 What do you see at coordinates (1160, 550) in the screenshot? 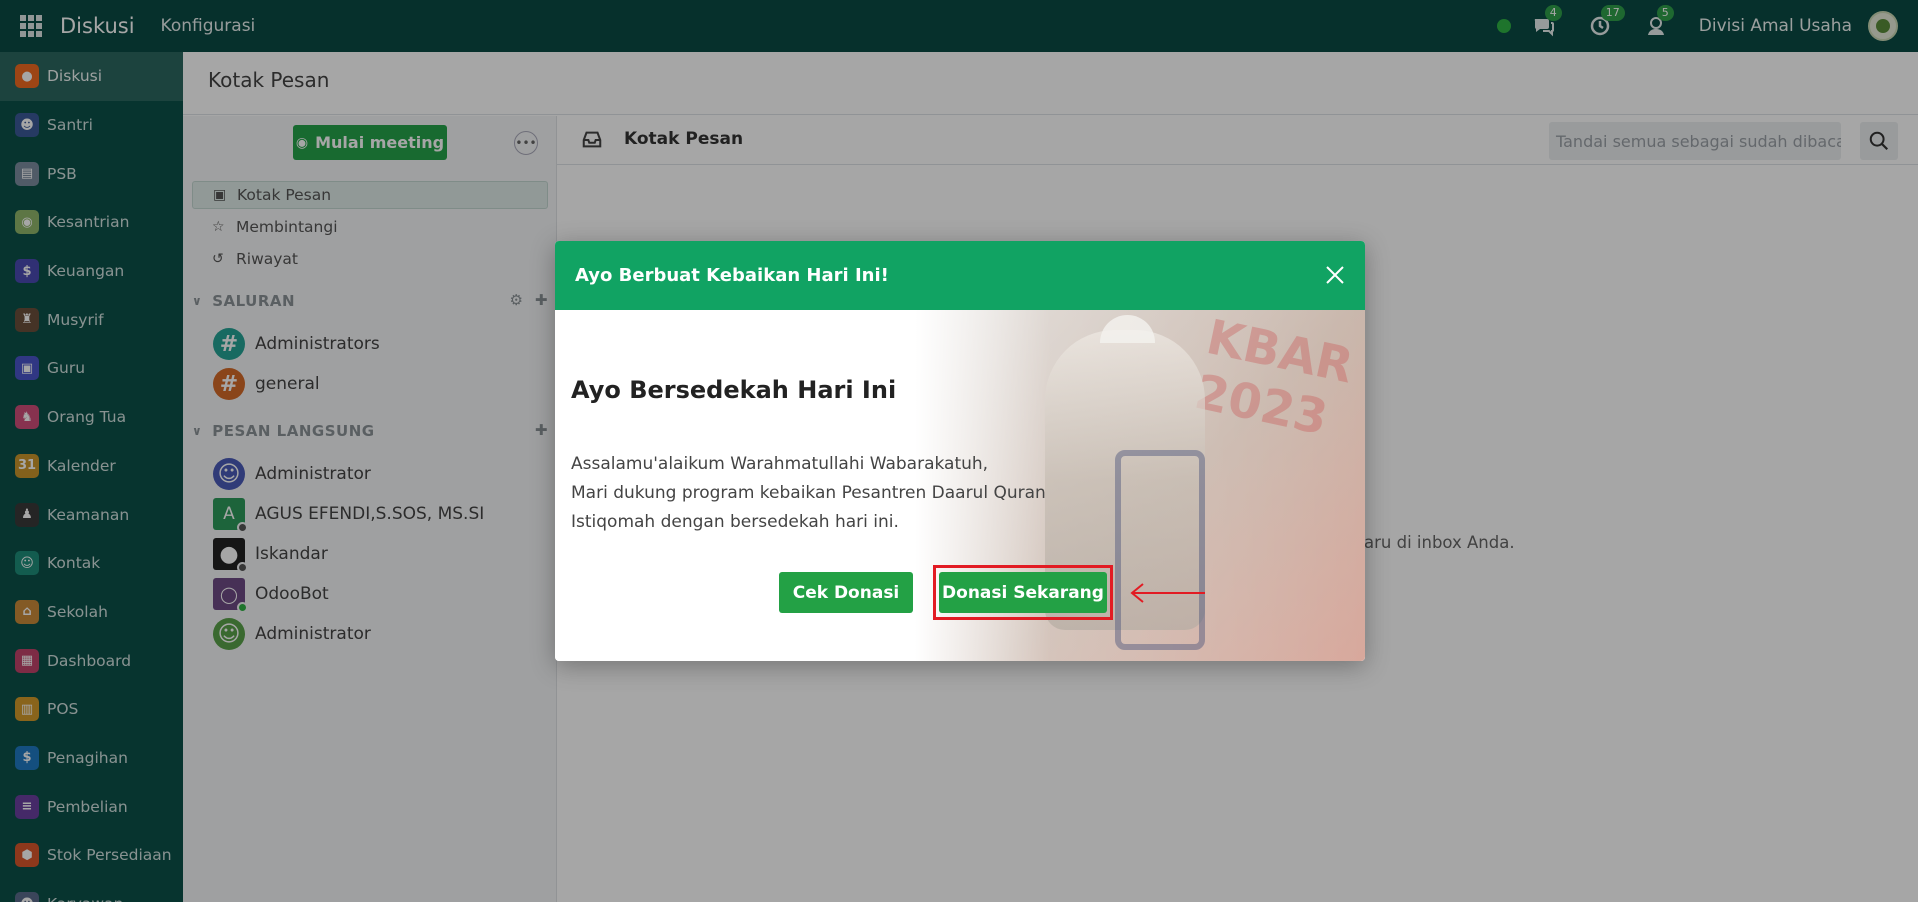
I see `chair-figure` at bounding box center [1160, 550].